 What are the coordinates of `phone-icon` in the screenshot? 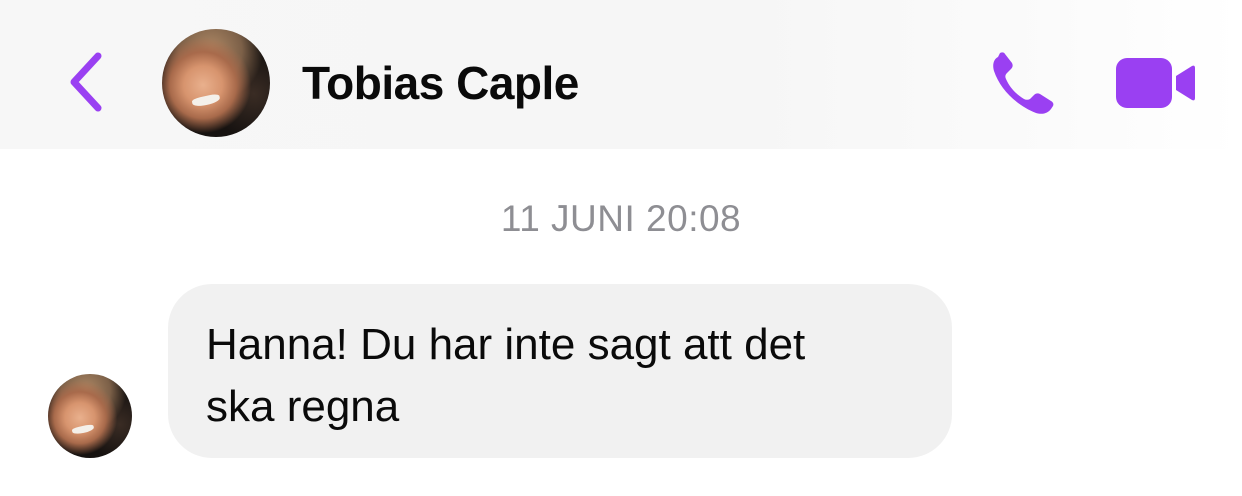 It's located at (1023, 83).